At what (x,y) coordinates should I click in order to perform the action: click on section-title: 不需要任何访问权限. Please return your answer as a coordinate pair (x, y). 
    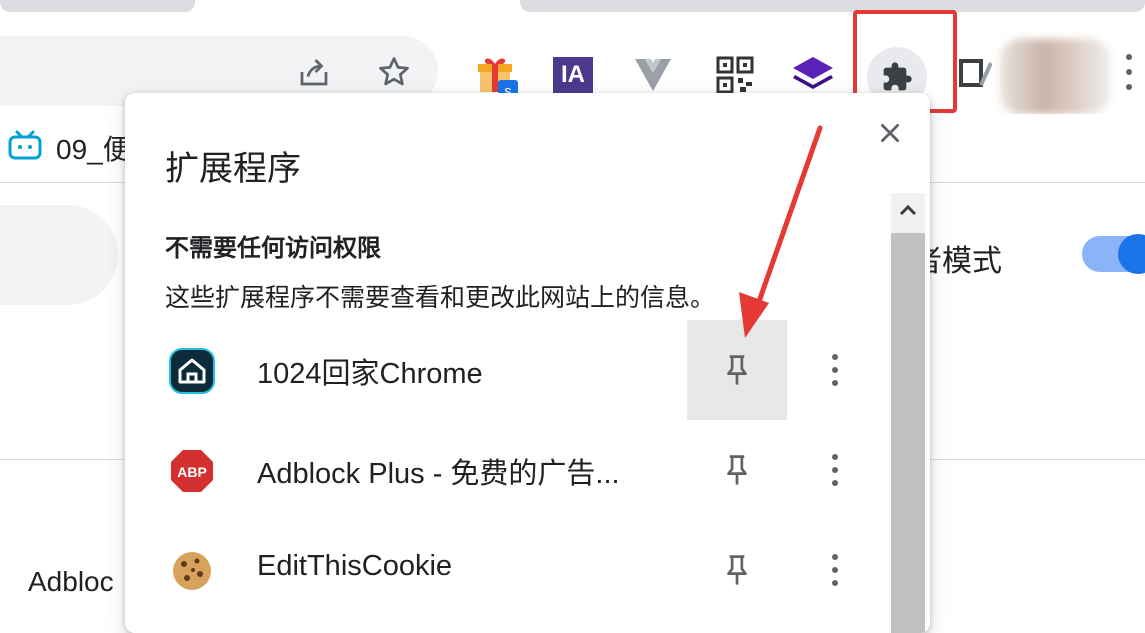
    Looking at the image, I should click on (273, 248).